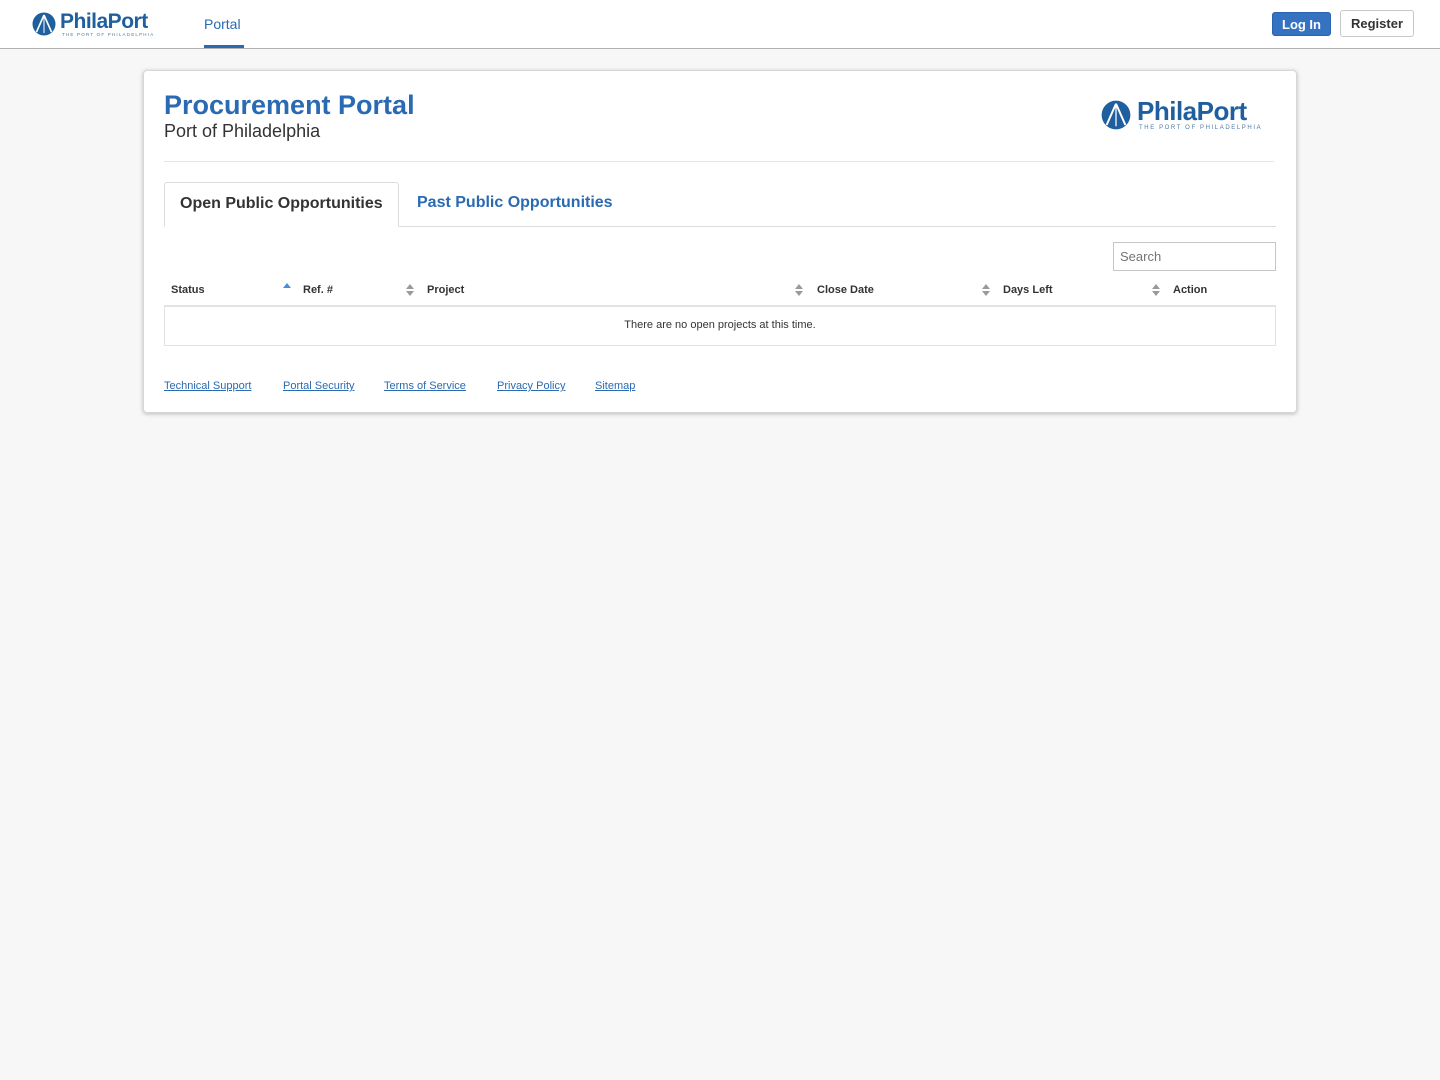 The height and width of the screenshot is (1080, 1440). I want to click on page-subtitle: Port of Philadelphia, so click(242, 131).